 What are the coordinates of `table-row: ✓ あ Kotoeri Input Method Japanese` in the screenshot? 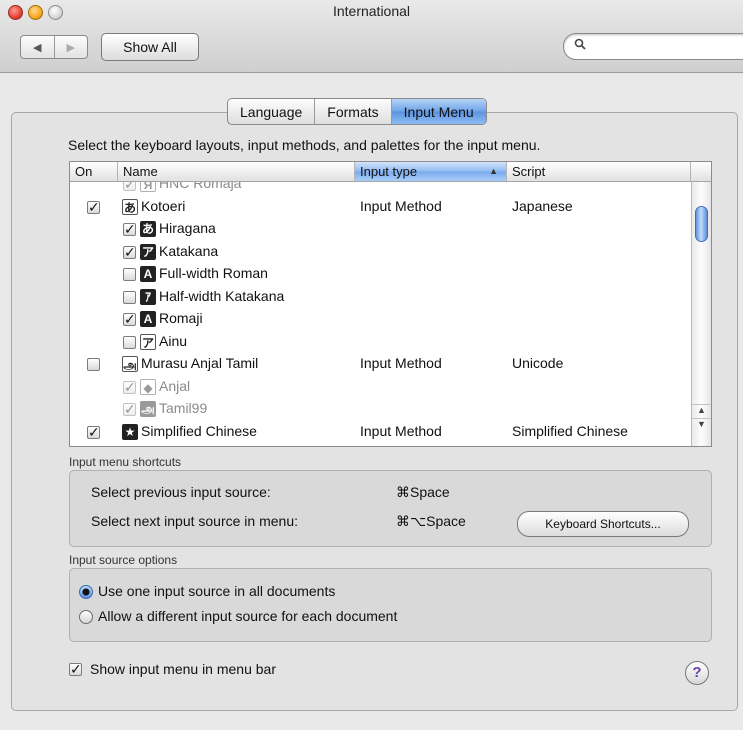 It's located at (380, 208).